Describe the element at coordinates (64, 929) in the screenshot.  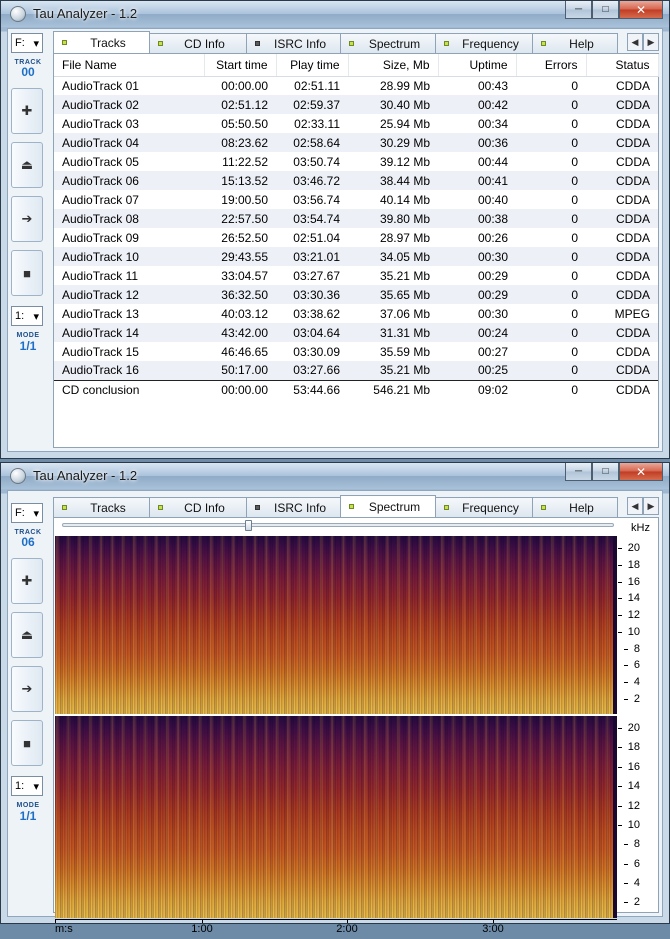
I see `axis-unit-label: m:s` at that location.